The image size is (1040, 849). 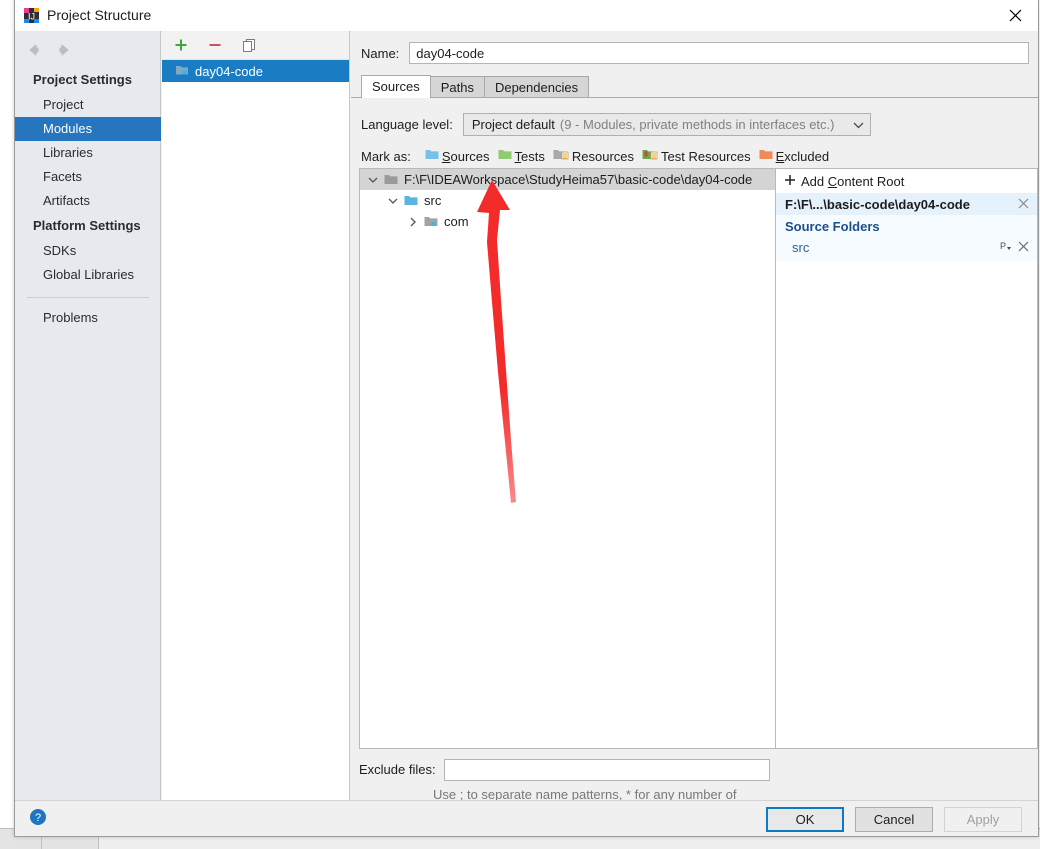 I want to click on add-content-root-button: Add Content Root, so click(x=906, y=181).